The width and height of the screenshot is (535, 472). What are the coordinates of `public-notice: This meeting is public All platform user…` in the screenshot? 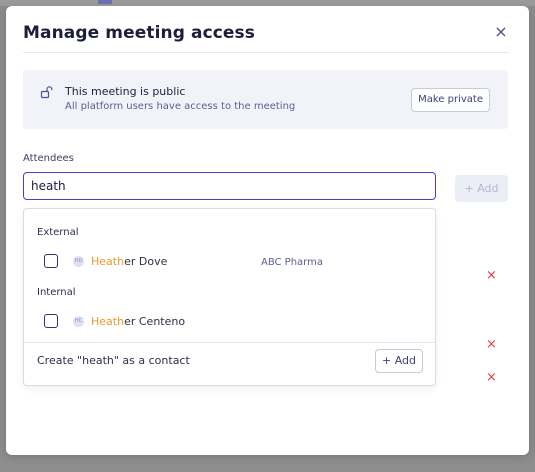 It's located at (265, 99).